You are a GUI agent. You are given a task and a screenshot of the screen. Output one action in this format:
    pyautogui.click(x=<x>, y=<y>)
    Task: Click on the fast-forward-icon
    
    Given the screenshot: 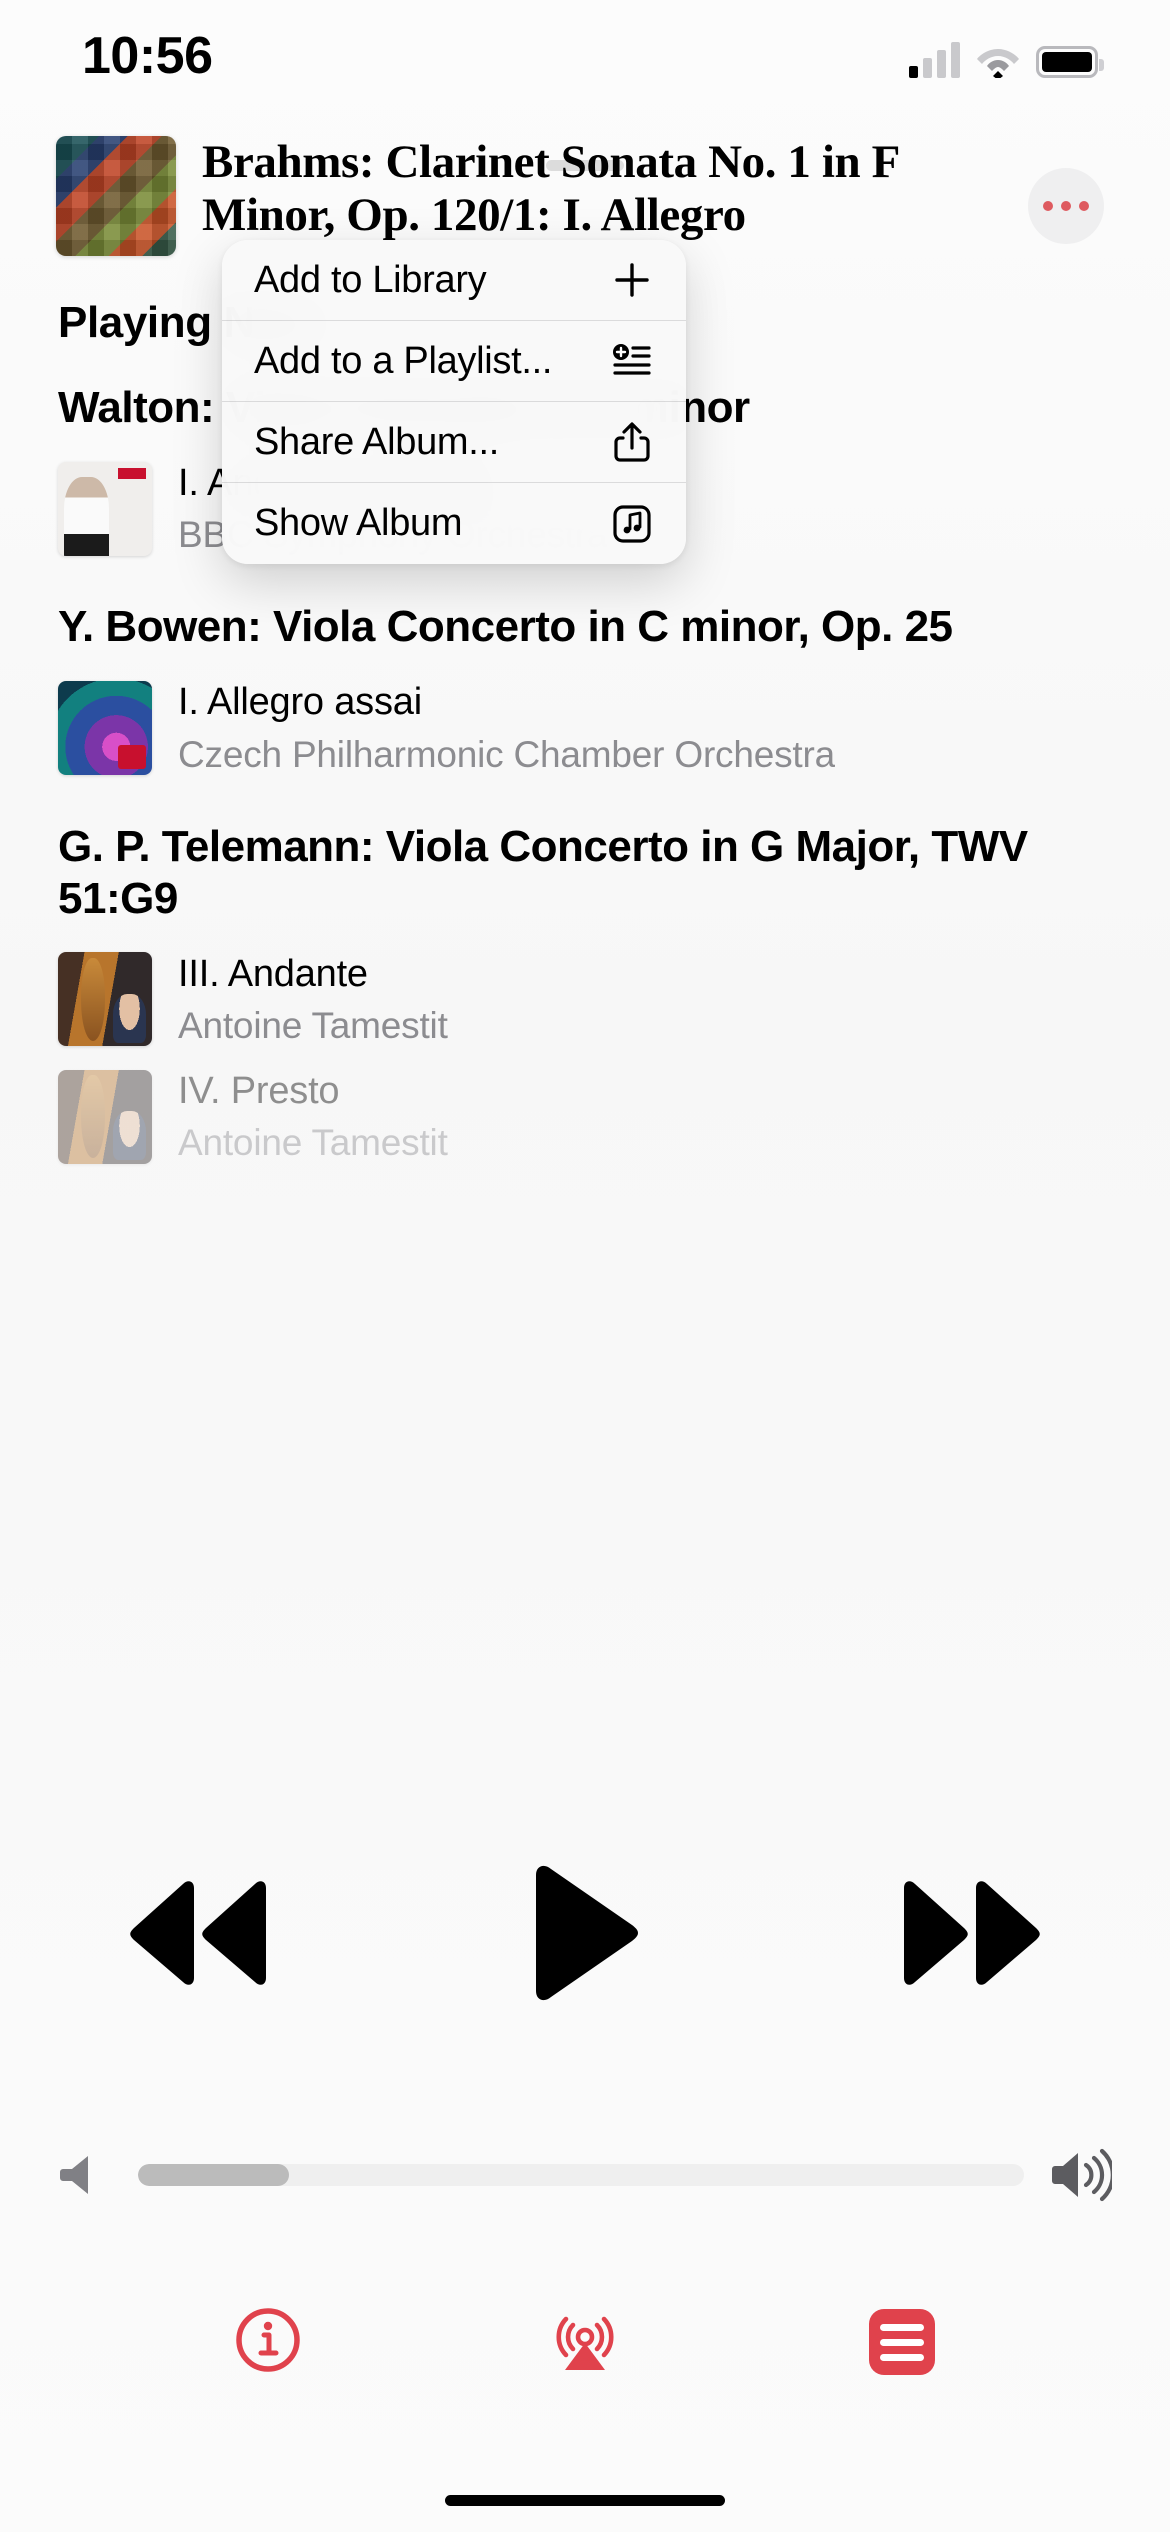 What is the action you would take?
    pyautogui.click(x=972, y=1935)
    